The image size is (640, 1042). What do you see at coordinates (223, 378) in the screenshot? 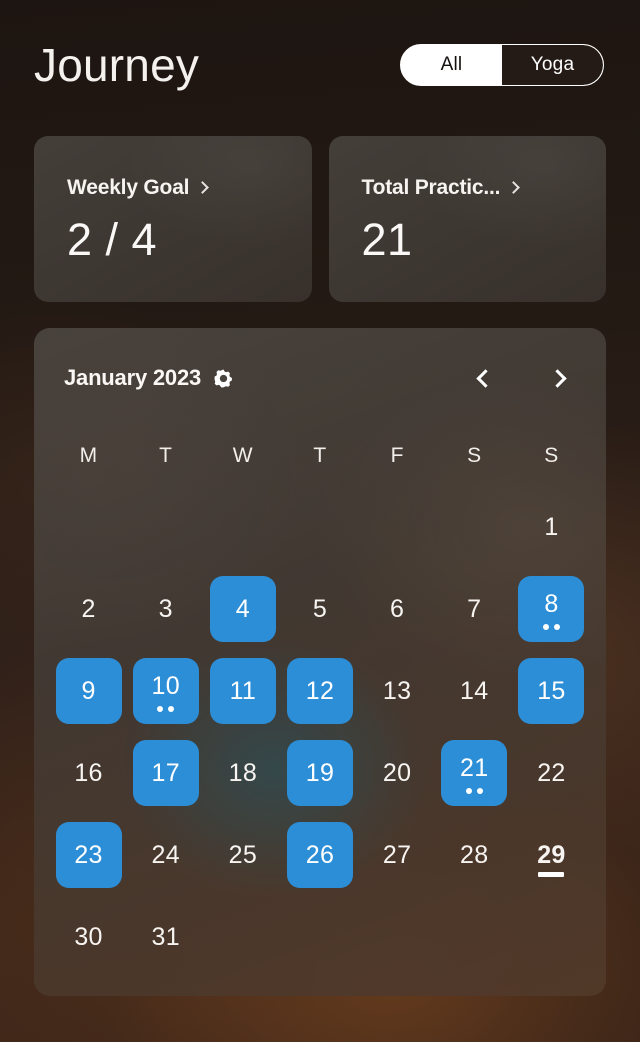
I see `gear-icon` at bounding box center [223, 378].